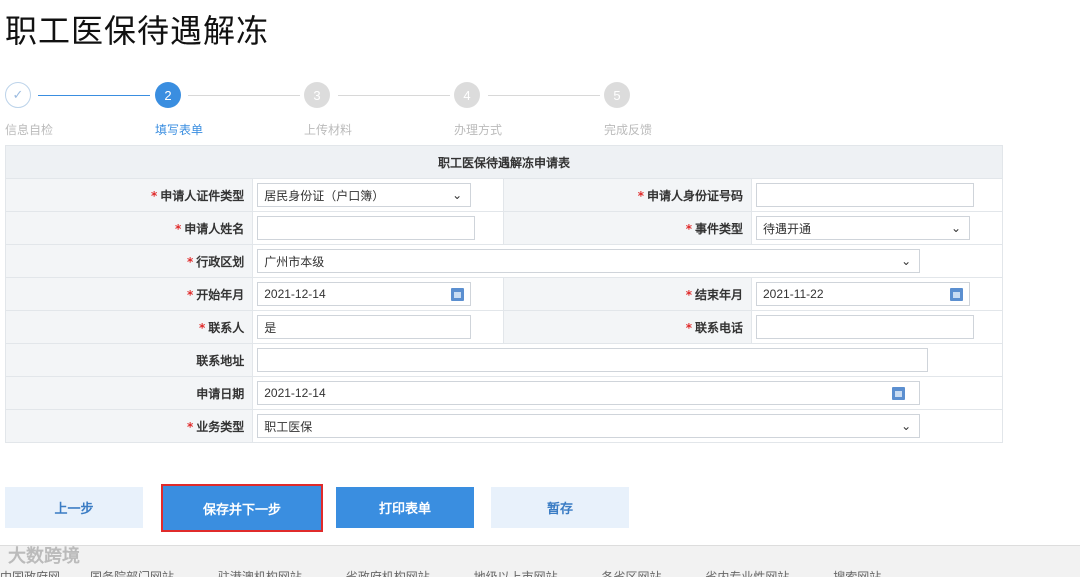 This screenshot has width=1080, height=577. What do you see at coordinates (129, 327) in the screenshot?
I see `field-label: * 联系人` at bounding box center [129, 327].